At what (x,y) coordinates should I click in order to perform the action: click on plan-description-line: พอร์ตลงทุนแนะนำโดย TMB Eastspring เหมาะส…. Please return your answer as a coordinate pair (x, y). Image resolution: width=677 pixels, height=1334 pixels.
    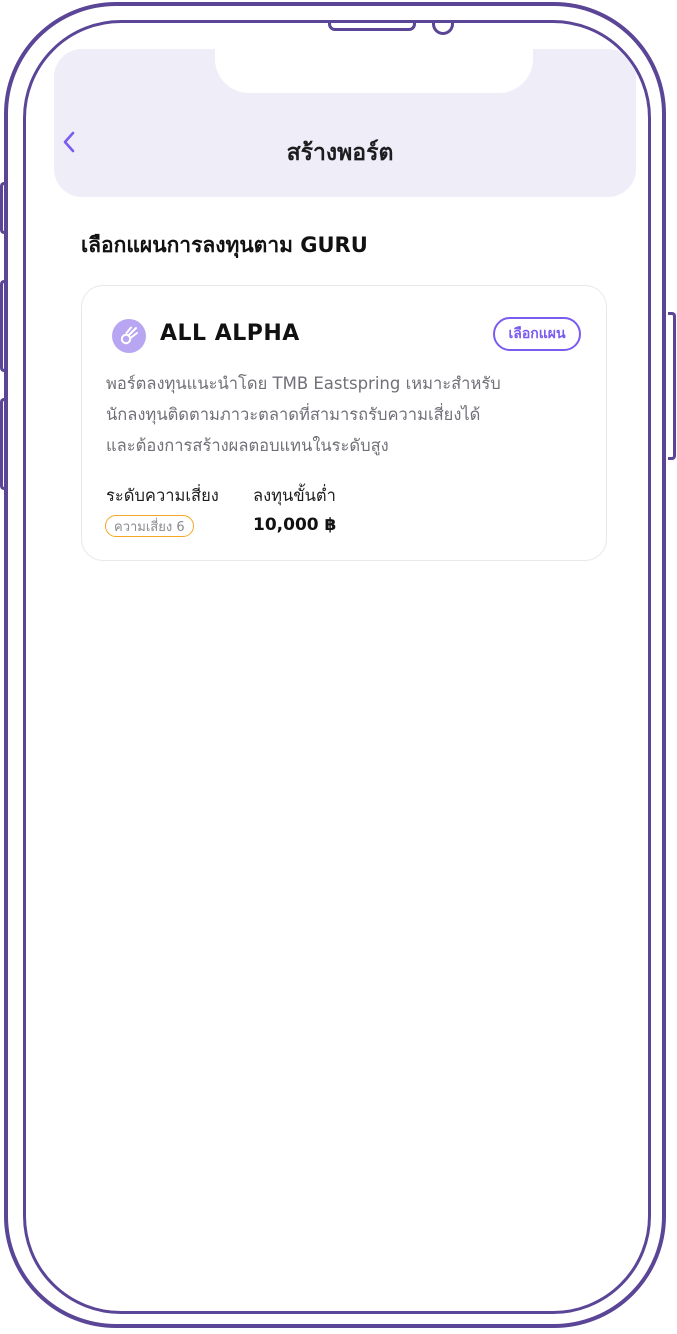
    Looking at the image, I should click on (303, 383).